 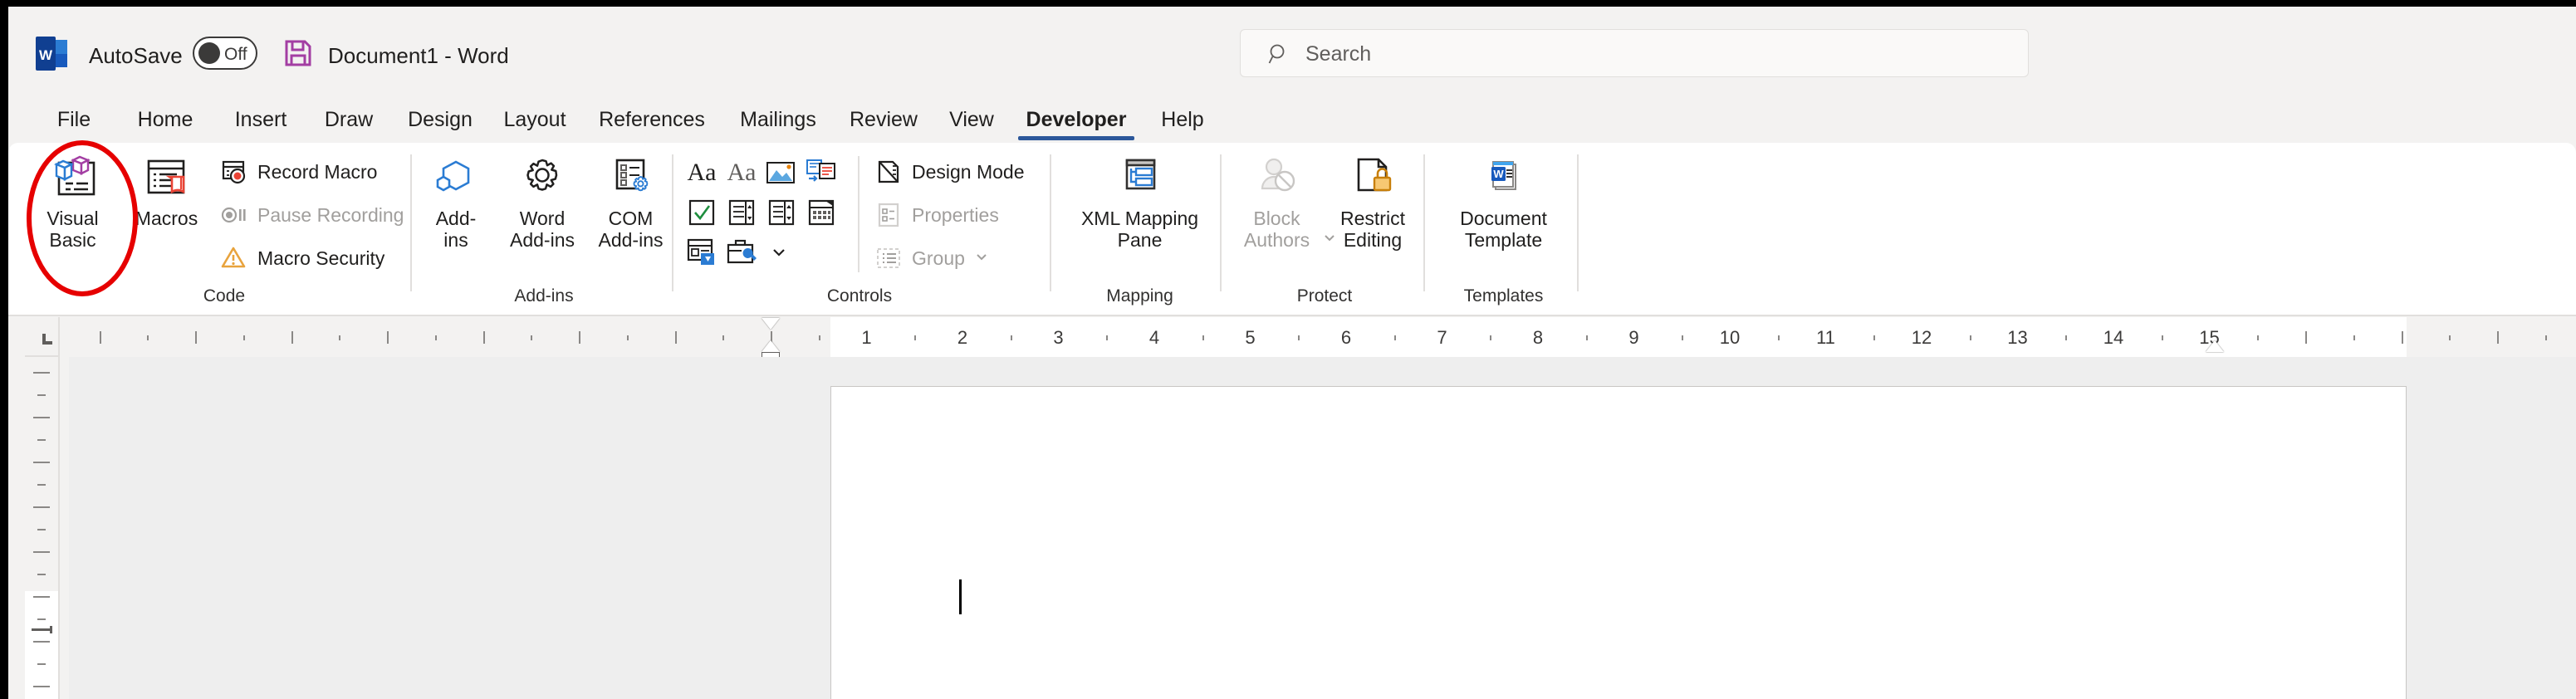 I want to click on tab-mailings: Mailings, so click(x=778, y=119).